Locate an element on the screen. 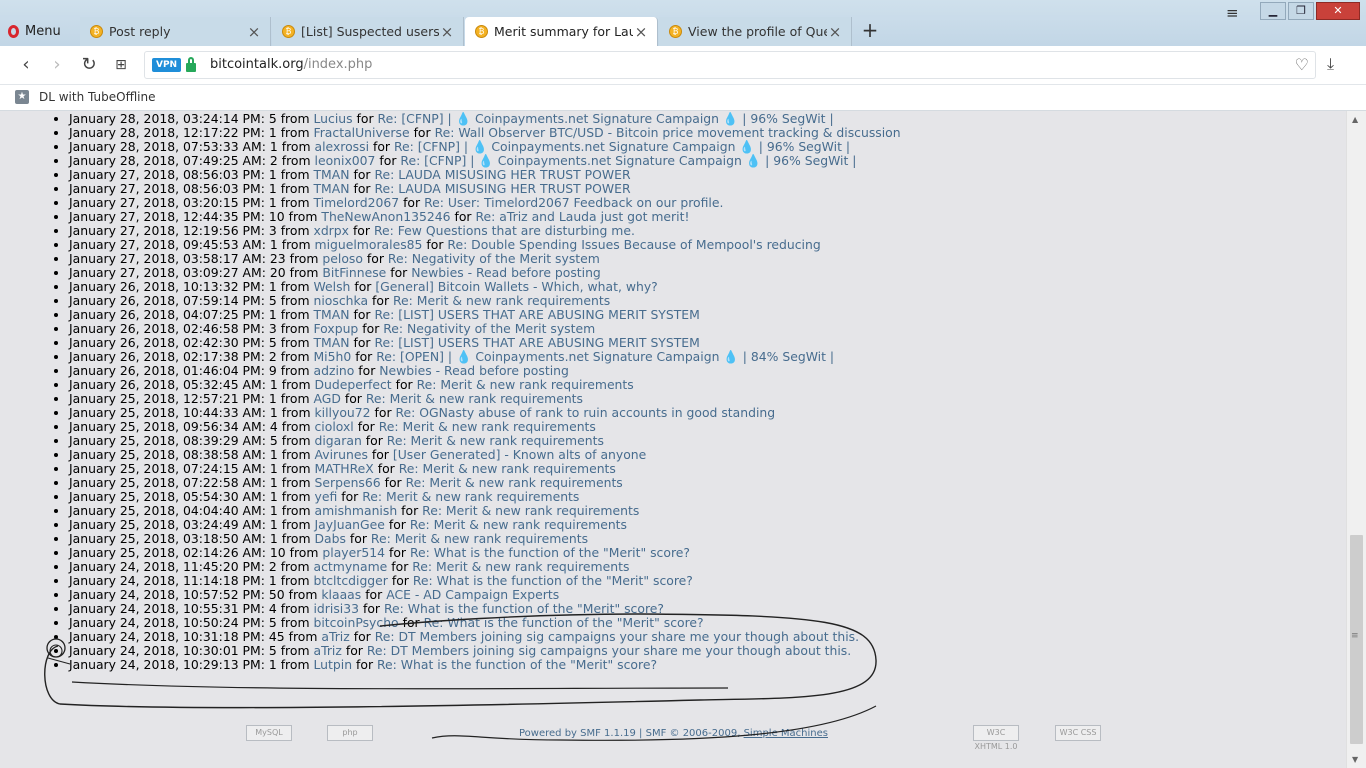 The height and width of the screenshot is (768, 1366). merit-user-link: Foxpup is located at coordinates (335, 328).